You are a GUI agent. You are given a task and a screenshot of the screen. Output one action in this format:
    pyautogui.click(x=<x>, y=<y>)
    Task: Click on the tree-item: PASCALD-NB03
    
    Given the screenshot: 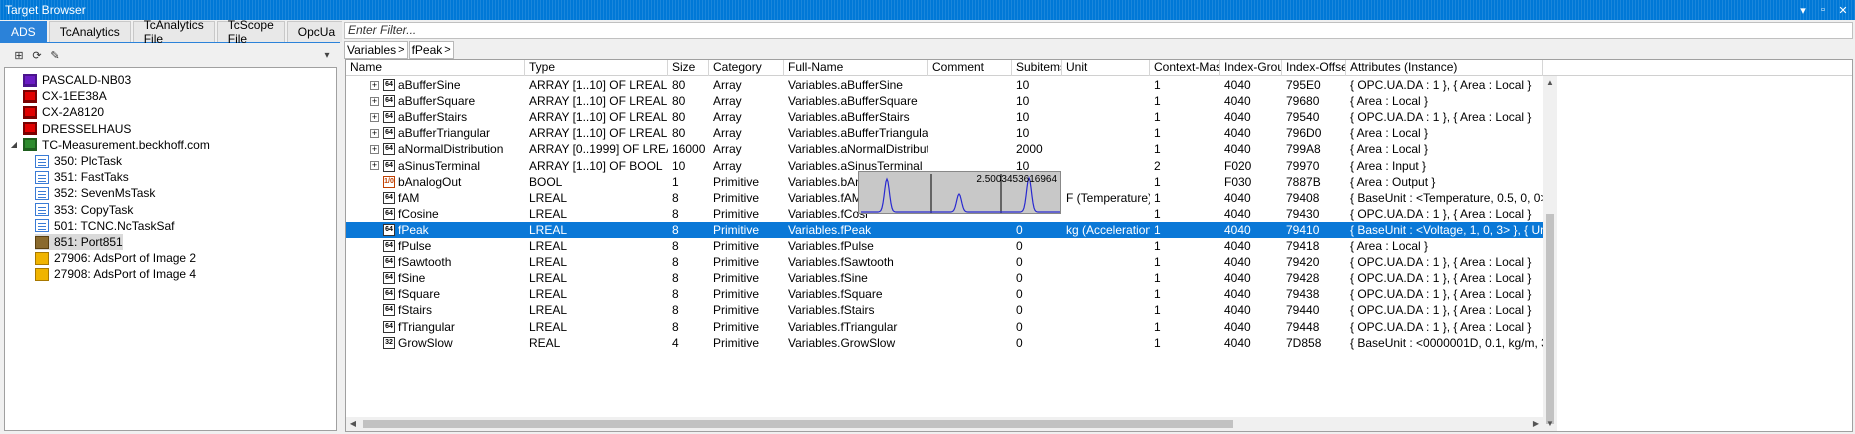 What is the action you would take?
    pyautogui.click(x=70, y=80)
    